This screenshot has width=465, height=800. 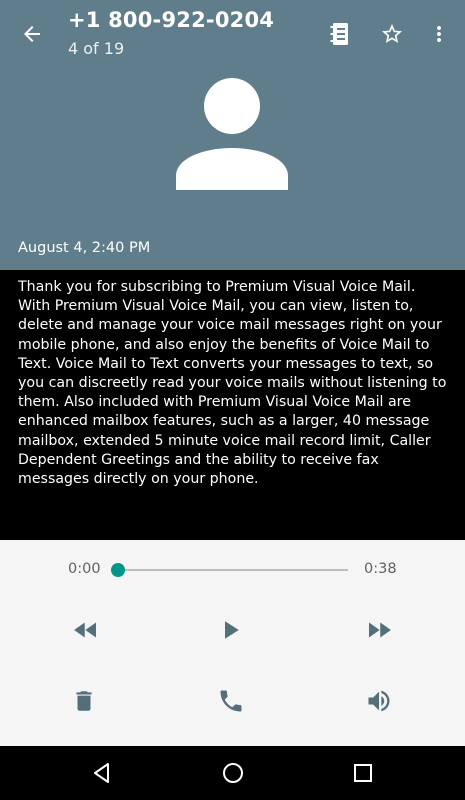 I want to click on speaker-icon, so click(x=379, y=701).